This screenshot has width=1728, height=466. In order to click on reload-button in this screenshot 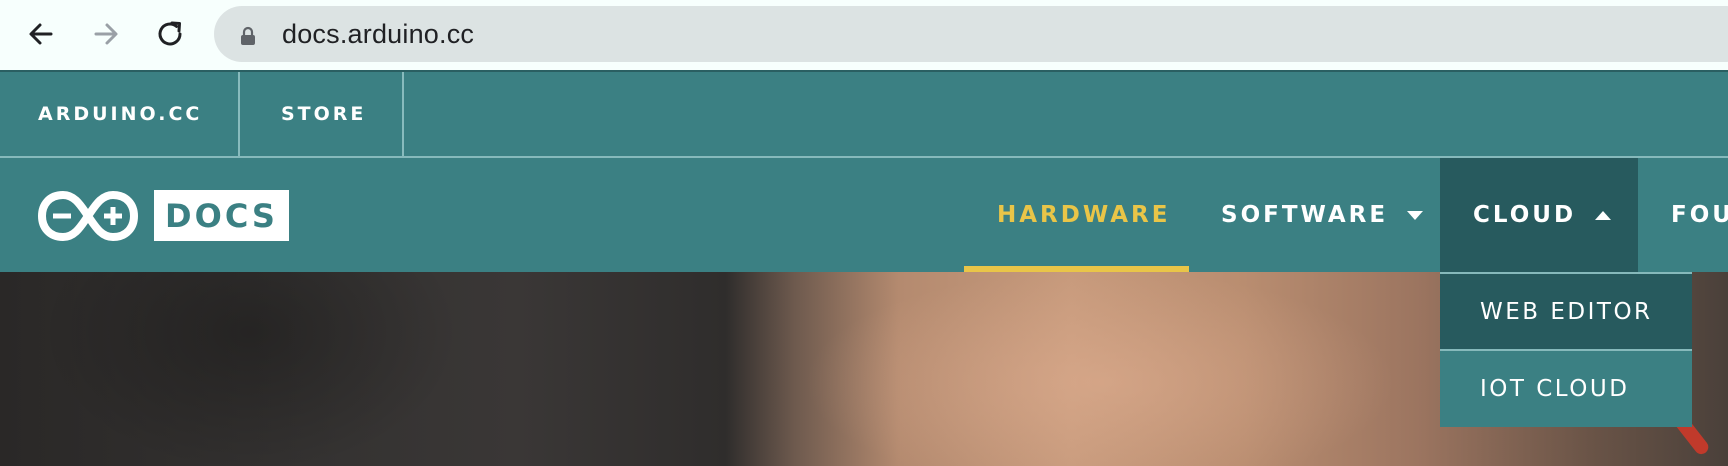, I will do `click(170, 34)`.